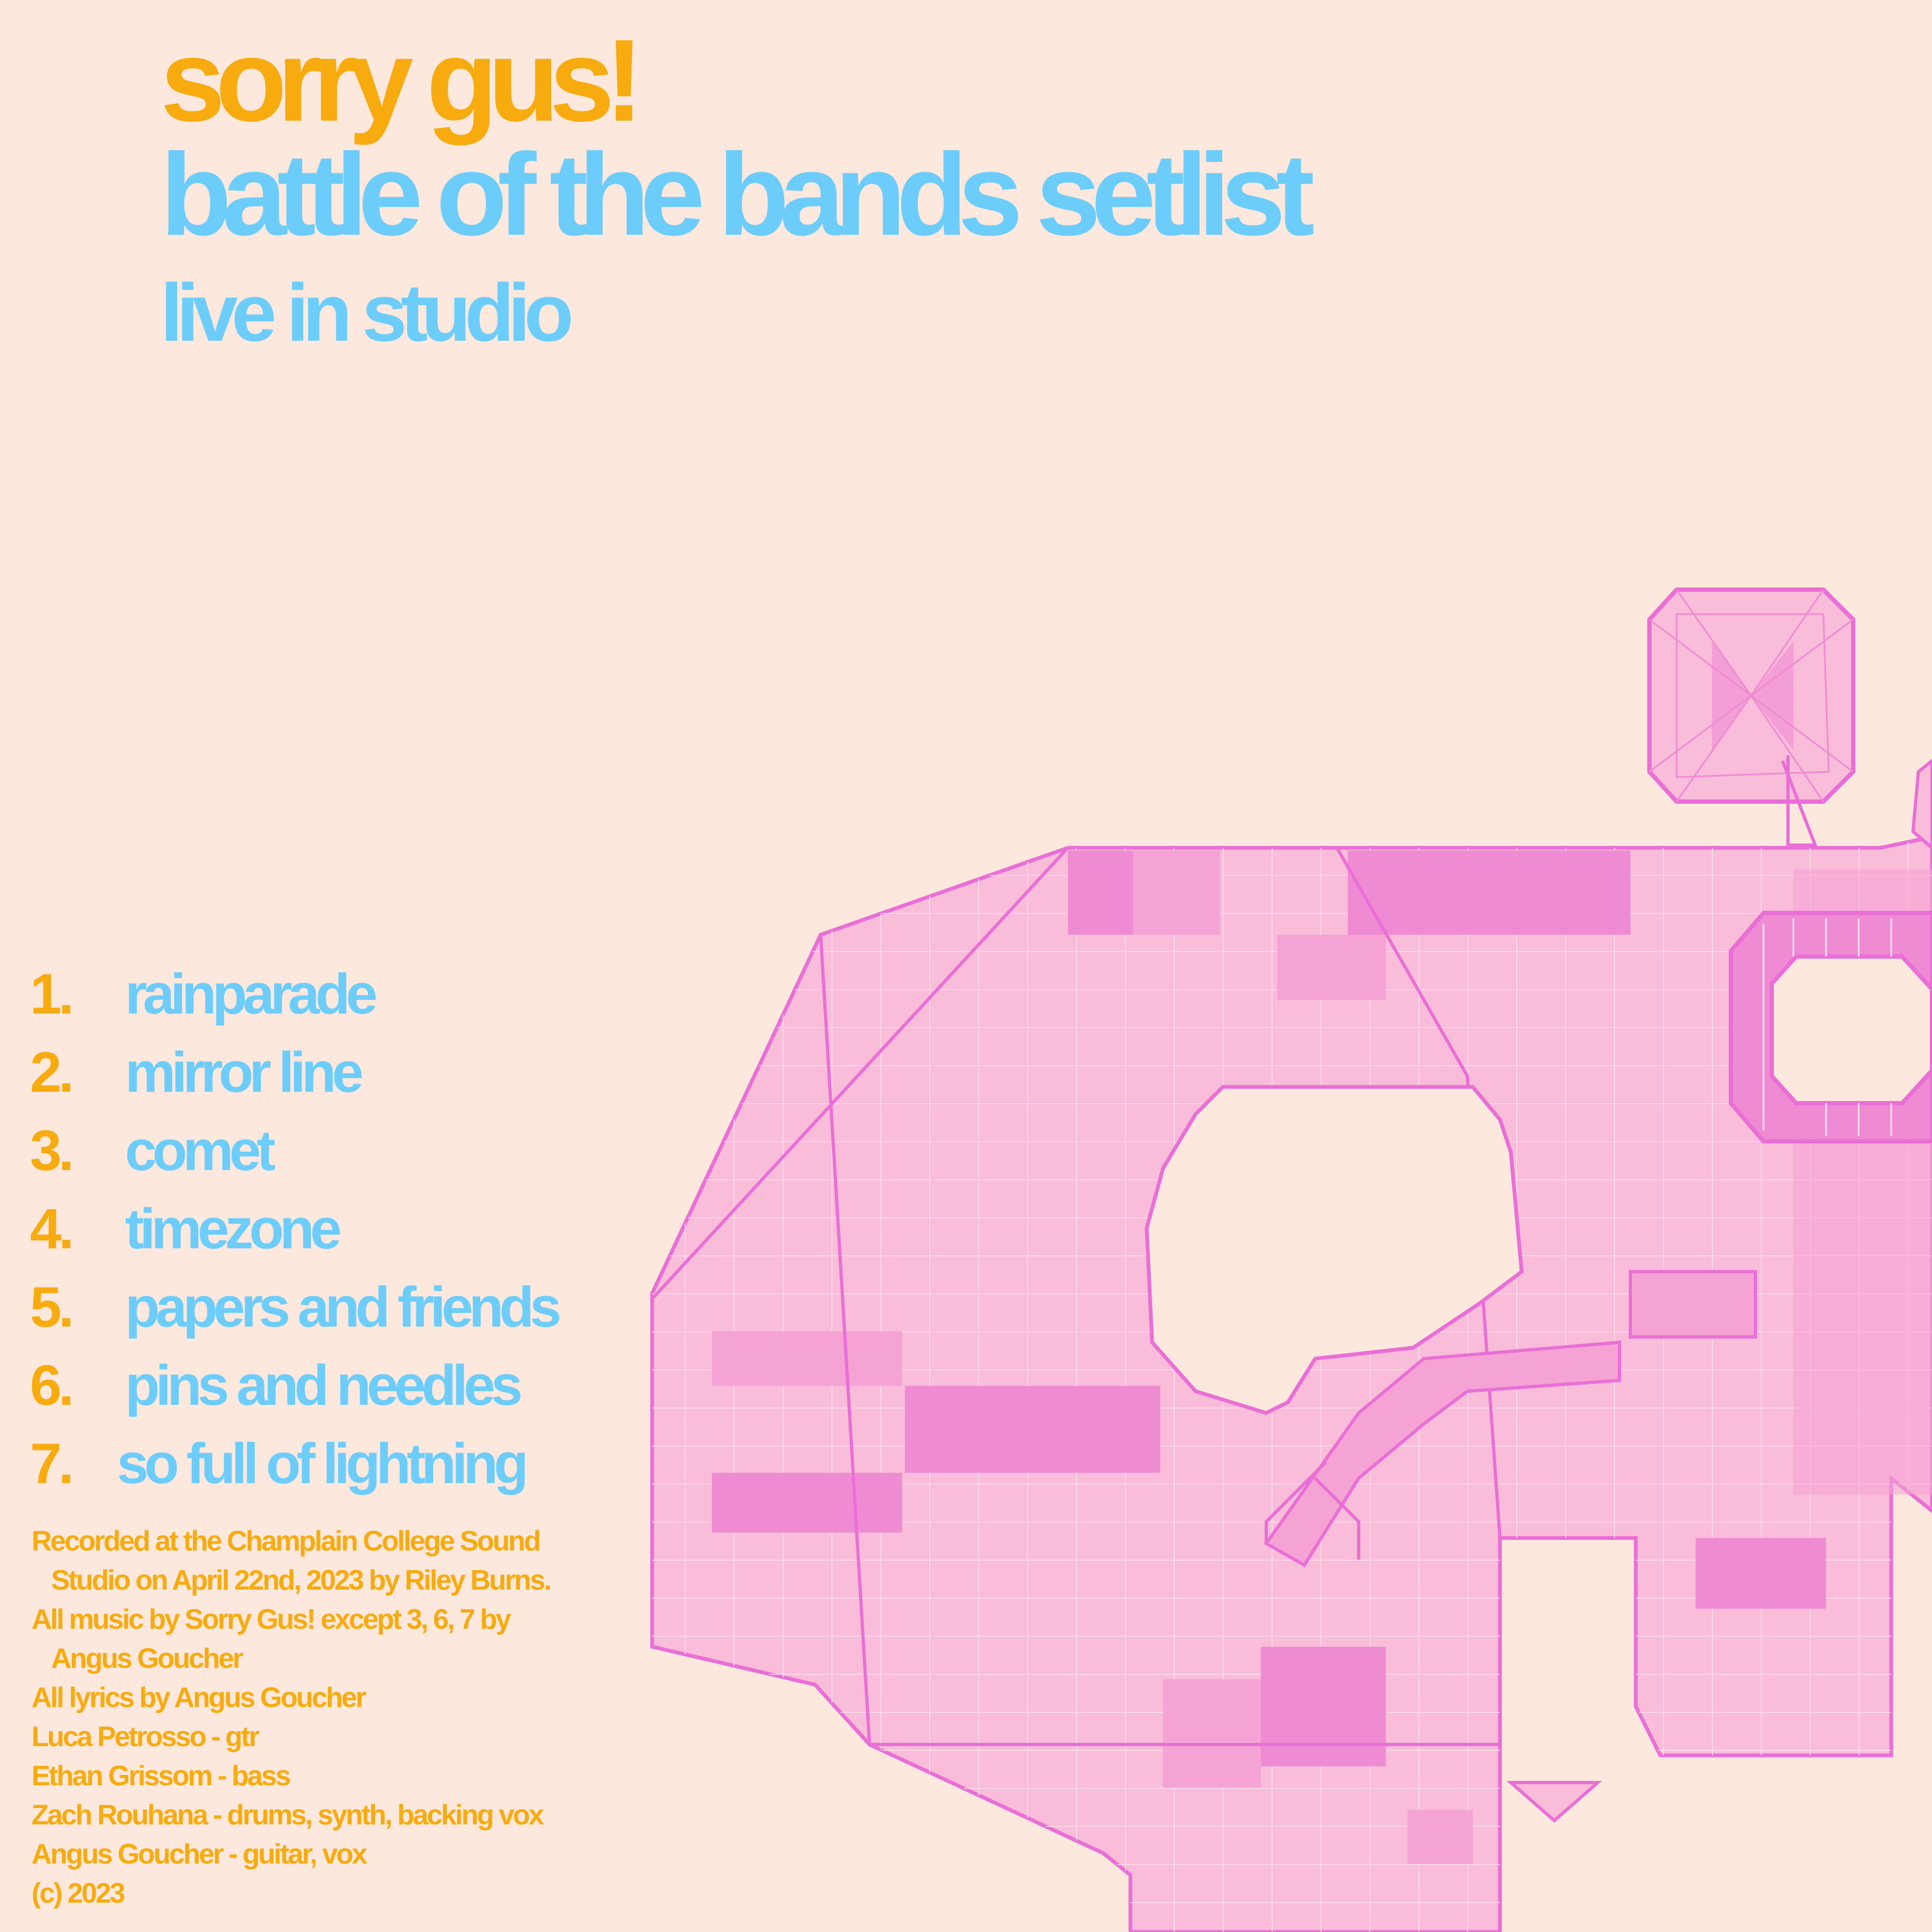 This screenshot has width=1932, height=1932. I want to click on album-title: battle of the bands setlist, so click(737, 195).